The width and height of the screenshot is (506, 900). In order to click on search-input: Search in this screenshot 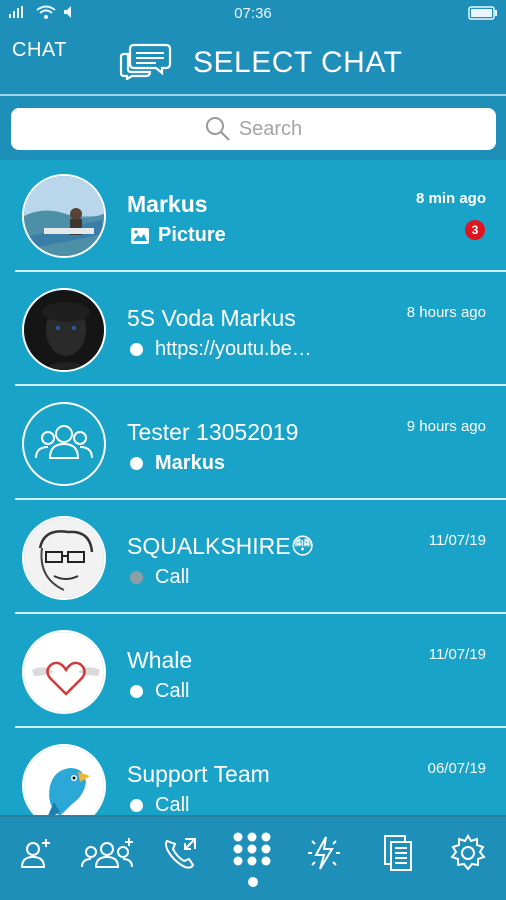, I will do `click(253, 129)`.